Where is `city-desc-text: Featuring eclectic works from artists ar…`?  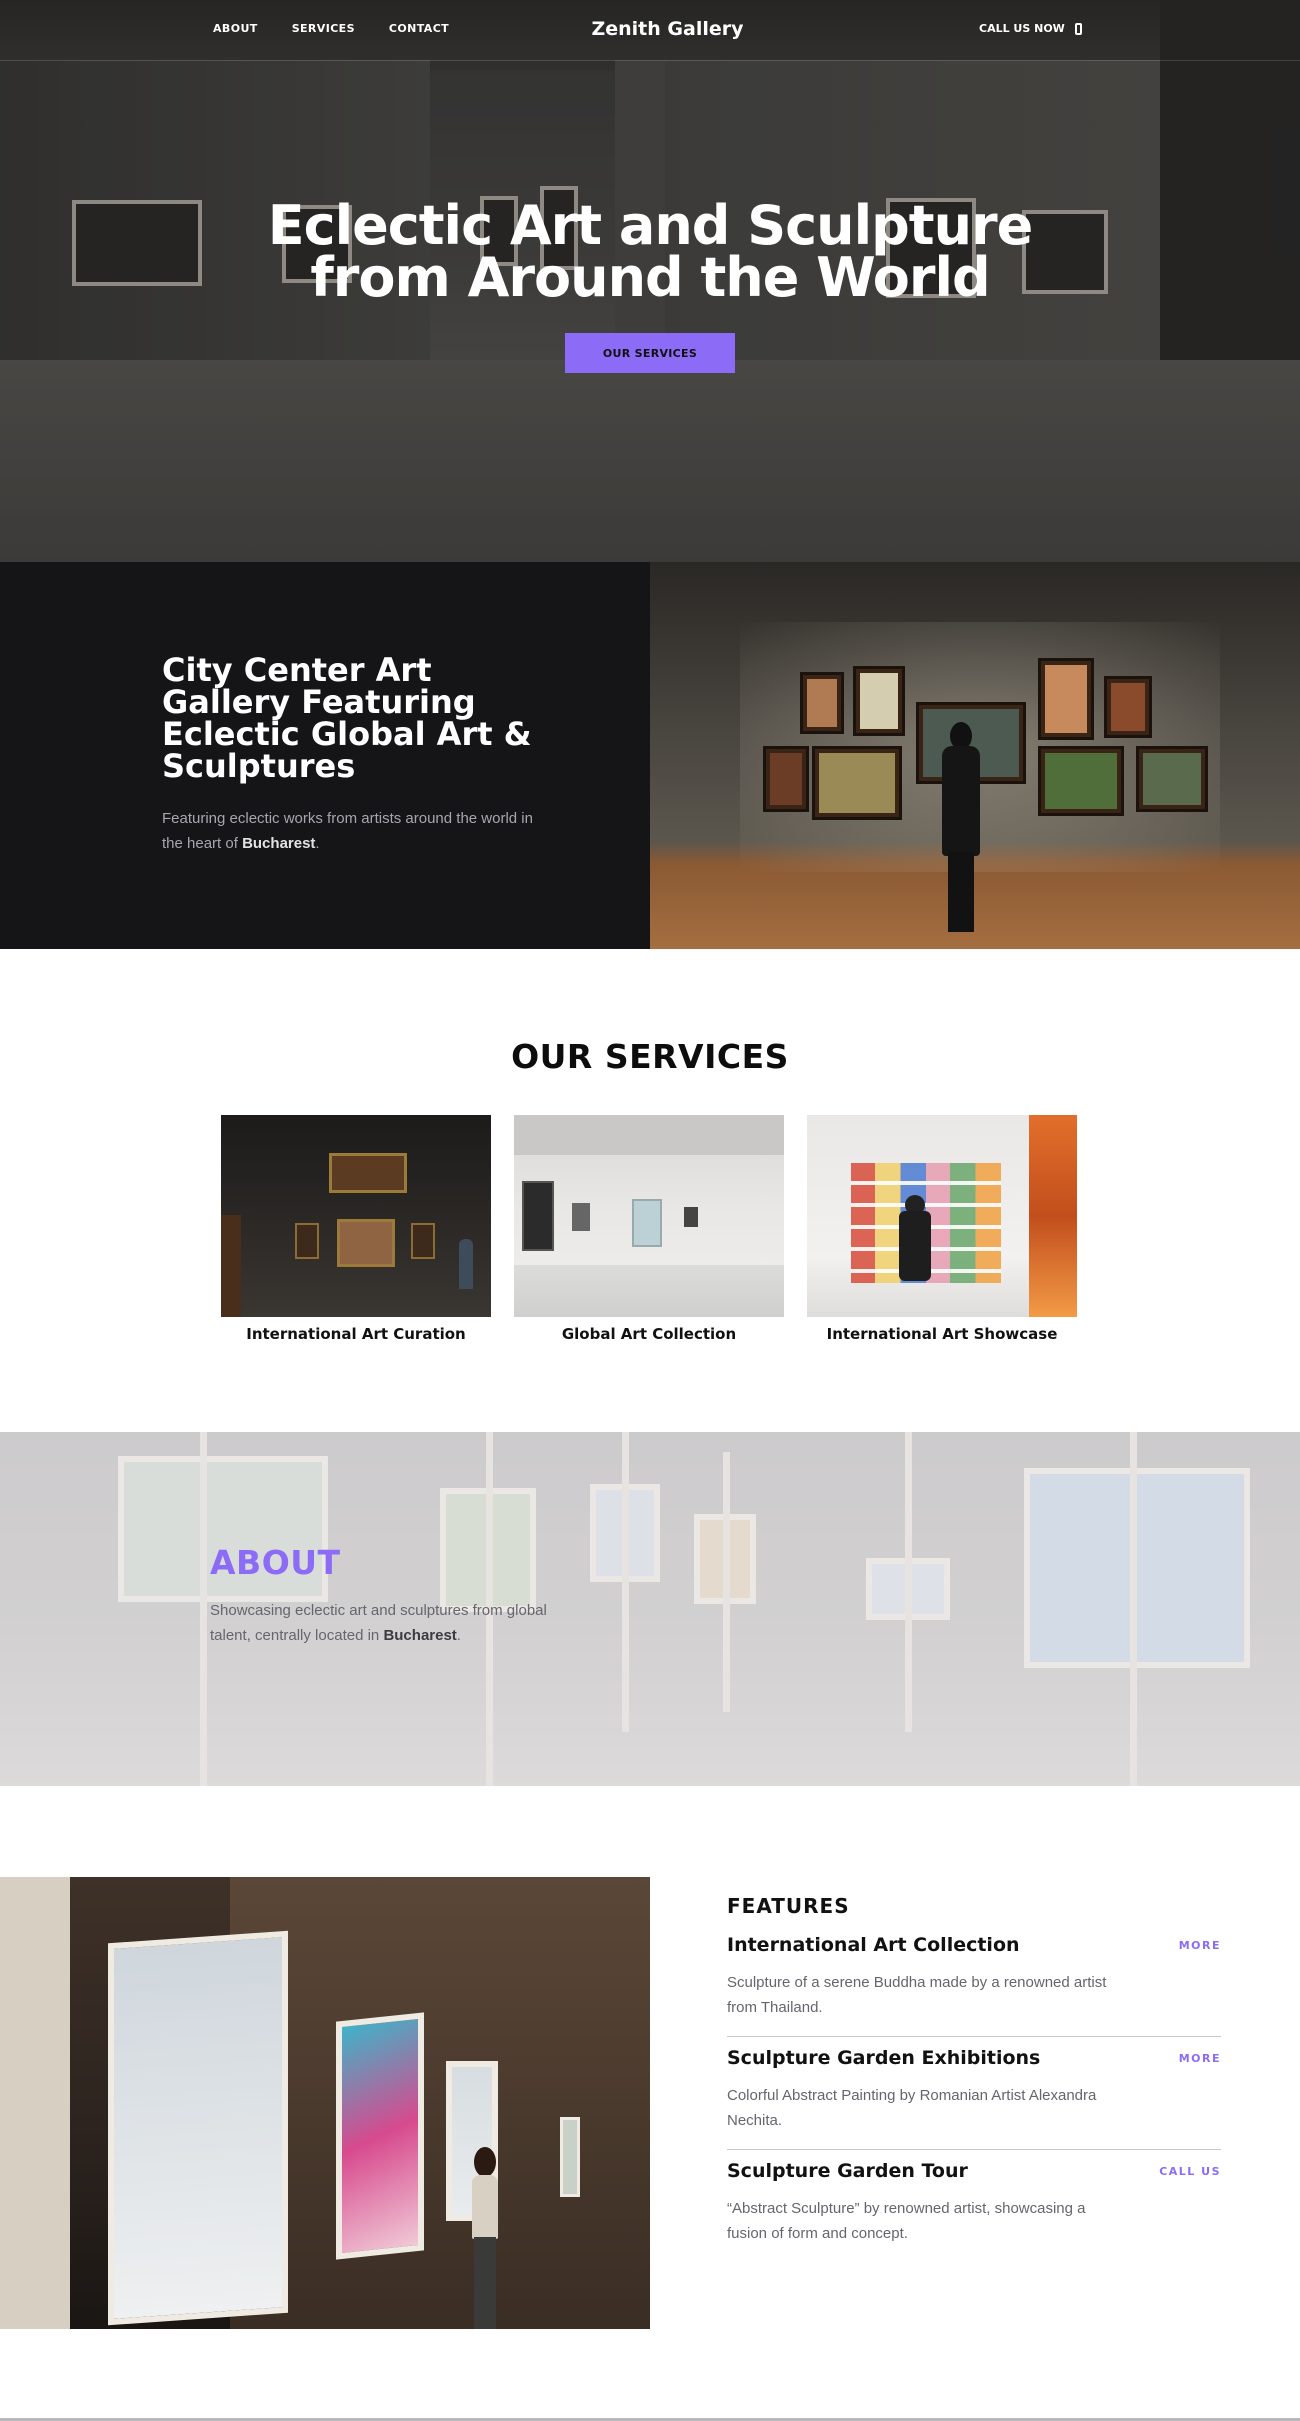 city-desc-text: Featuring eclectic works from artists ar… is located at coordinates (347, 831).